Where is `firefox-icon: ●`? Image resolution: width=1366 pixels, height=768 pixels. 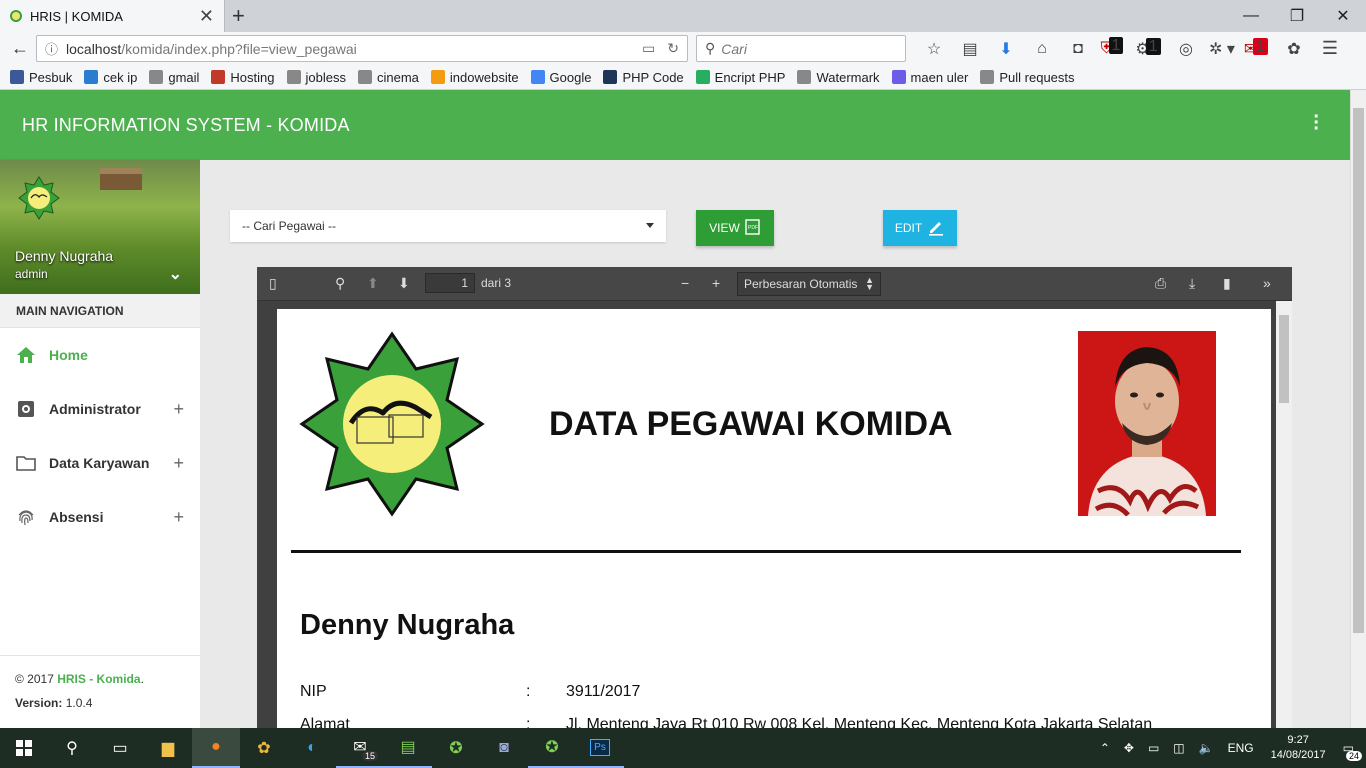
firefox-icon: ● is located at coordinates (216, 748).